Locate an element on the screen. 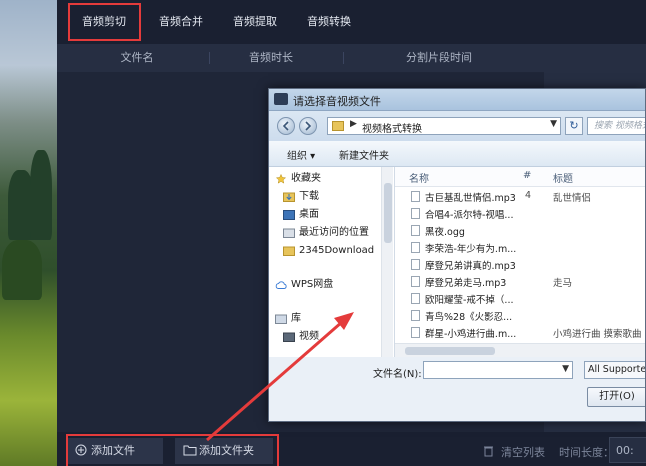  tab-audio-convert: 音频转换 is located at coordinates (329, 22).